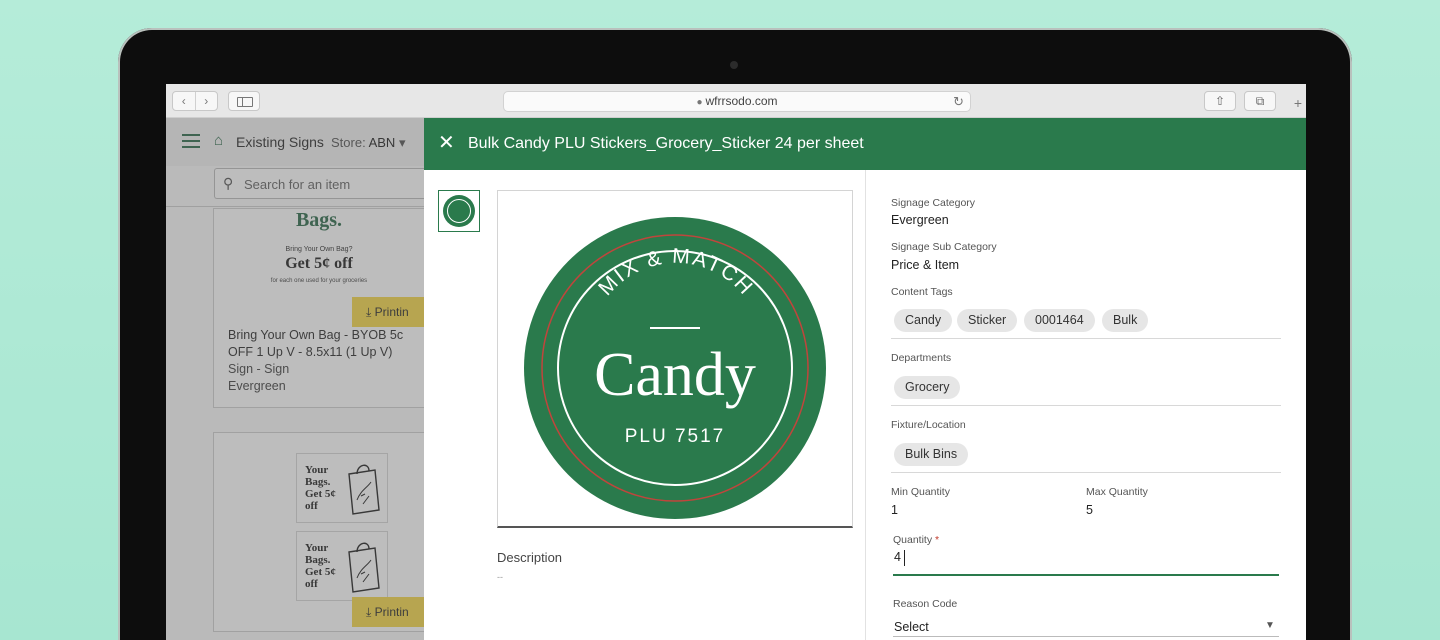 Image resolution: width=1440 pixels, height=640 pixels. Describe the element at coordinates (295, 379) in the screenshot. I see `modal-backdrop` at that location.